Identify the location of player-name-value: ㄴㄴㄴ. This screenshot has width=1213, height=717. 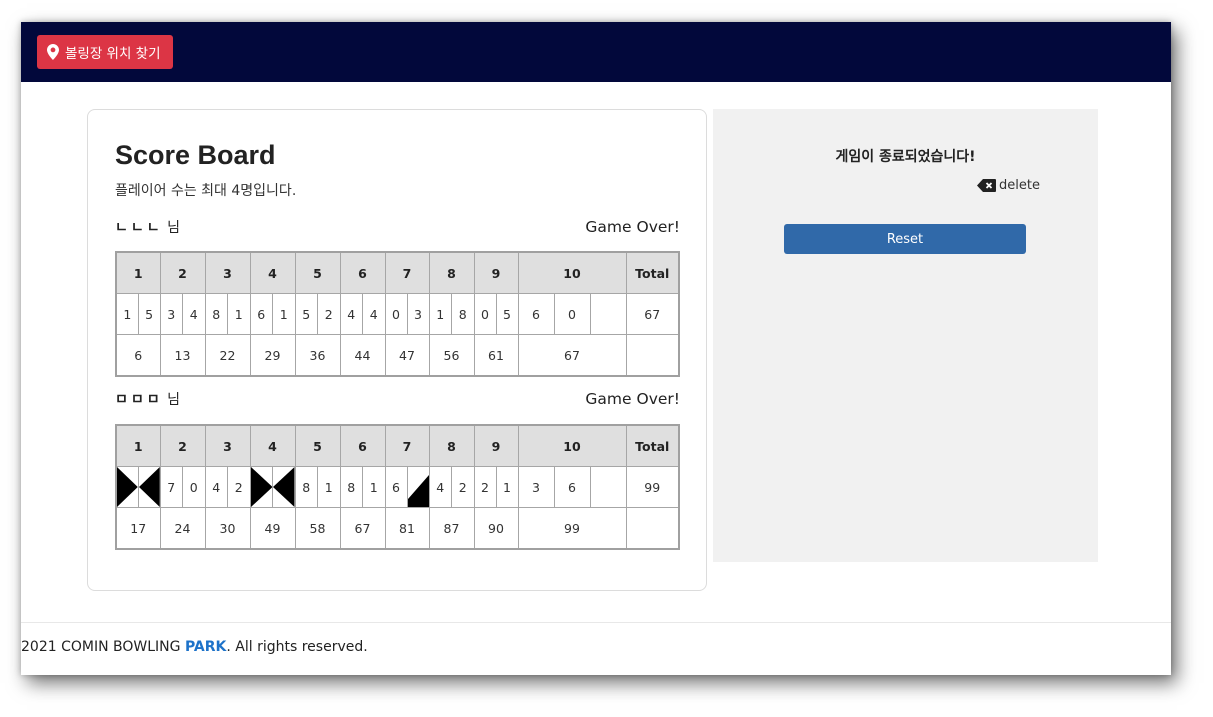
(139, 228).